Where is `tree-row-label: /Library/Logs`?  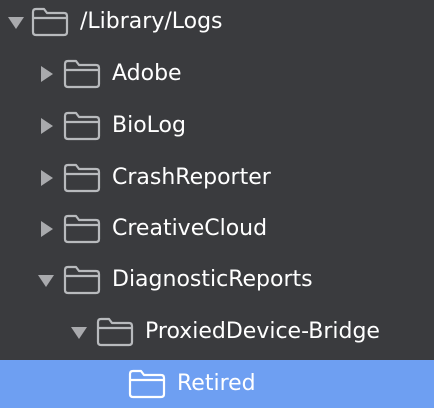
tree-row-label: /Library/Logs is located at coordinates (151, 21).